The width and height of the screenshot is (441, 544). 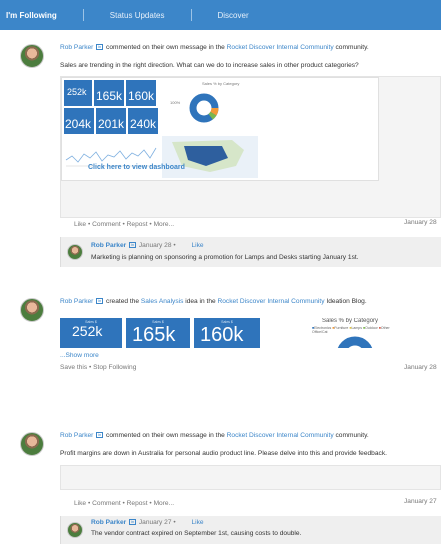 What do you see at coordinates (355, 342) in the screenshot?
I see `category-donut-chart` at bounding box center [355, 342].